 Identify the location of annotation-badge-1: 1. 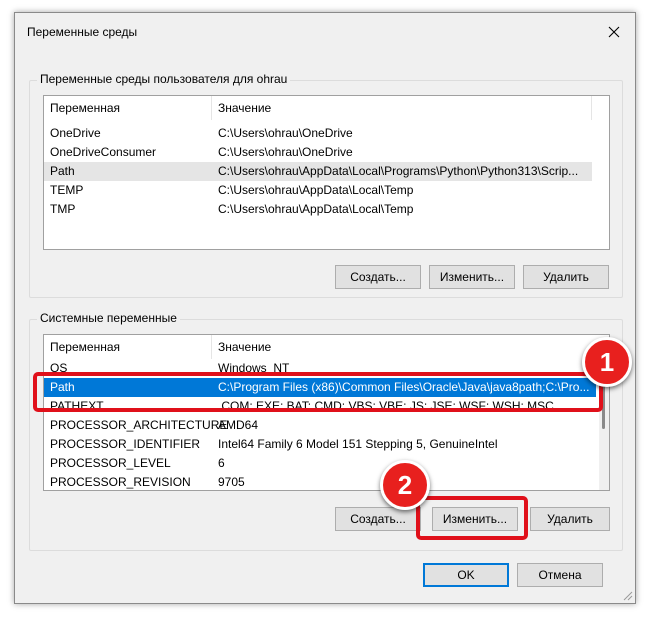
(607, 362).